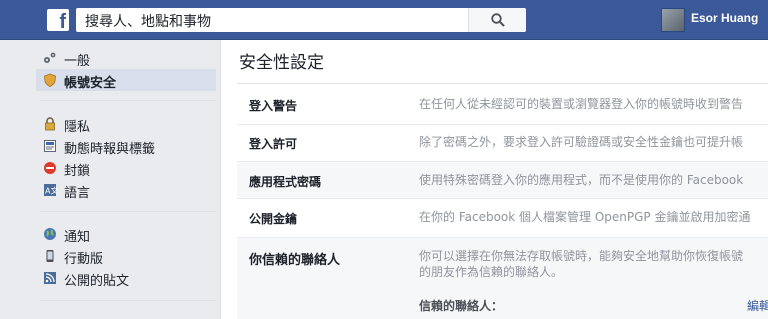 The image size is (768, 319). I want to click on search-icon, so click(498, 20).